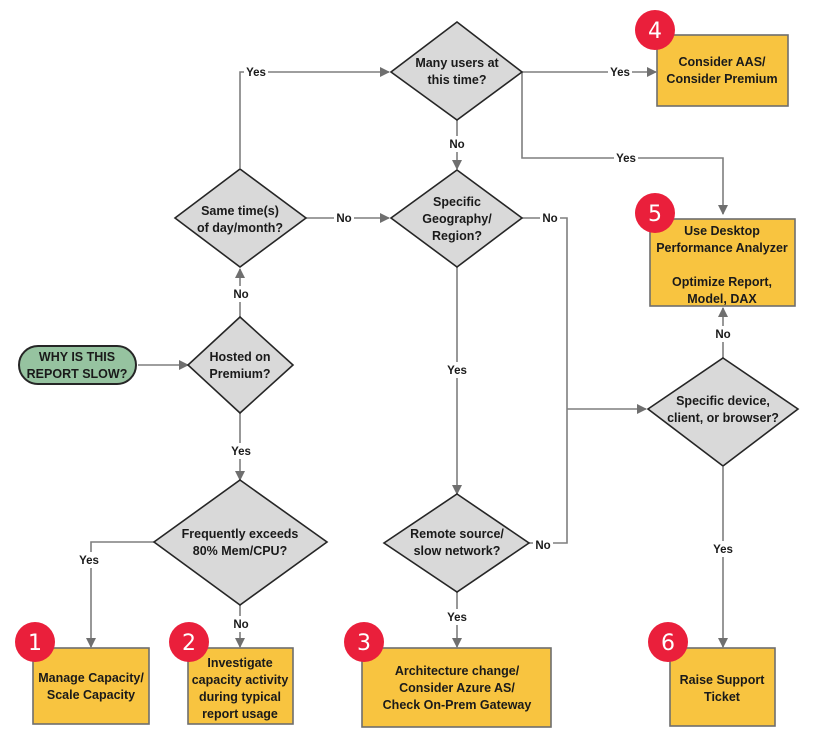 This screenshot has width=817, height=748. I want to click on label-many-users-yes-desktop: Yes, so click(626, 159).